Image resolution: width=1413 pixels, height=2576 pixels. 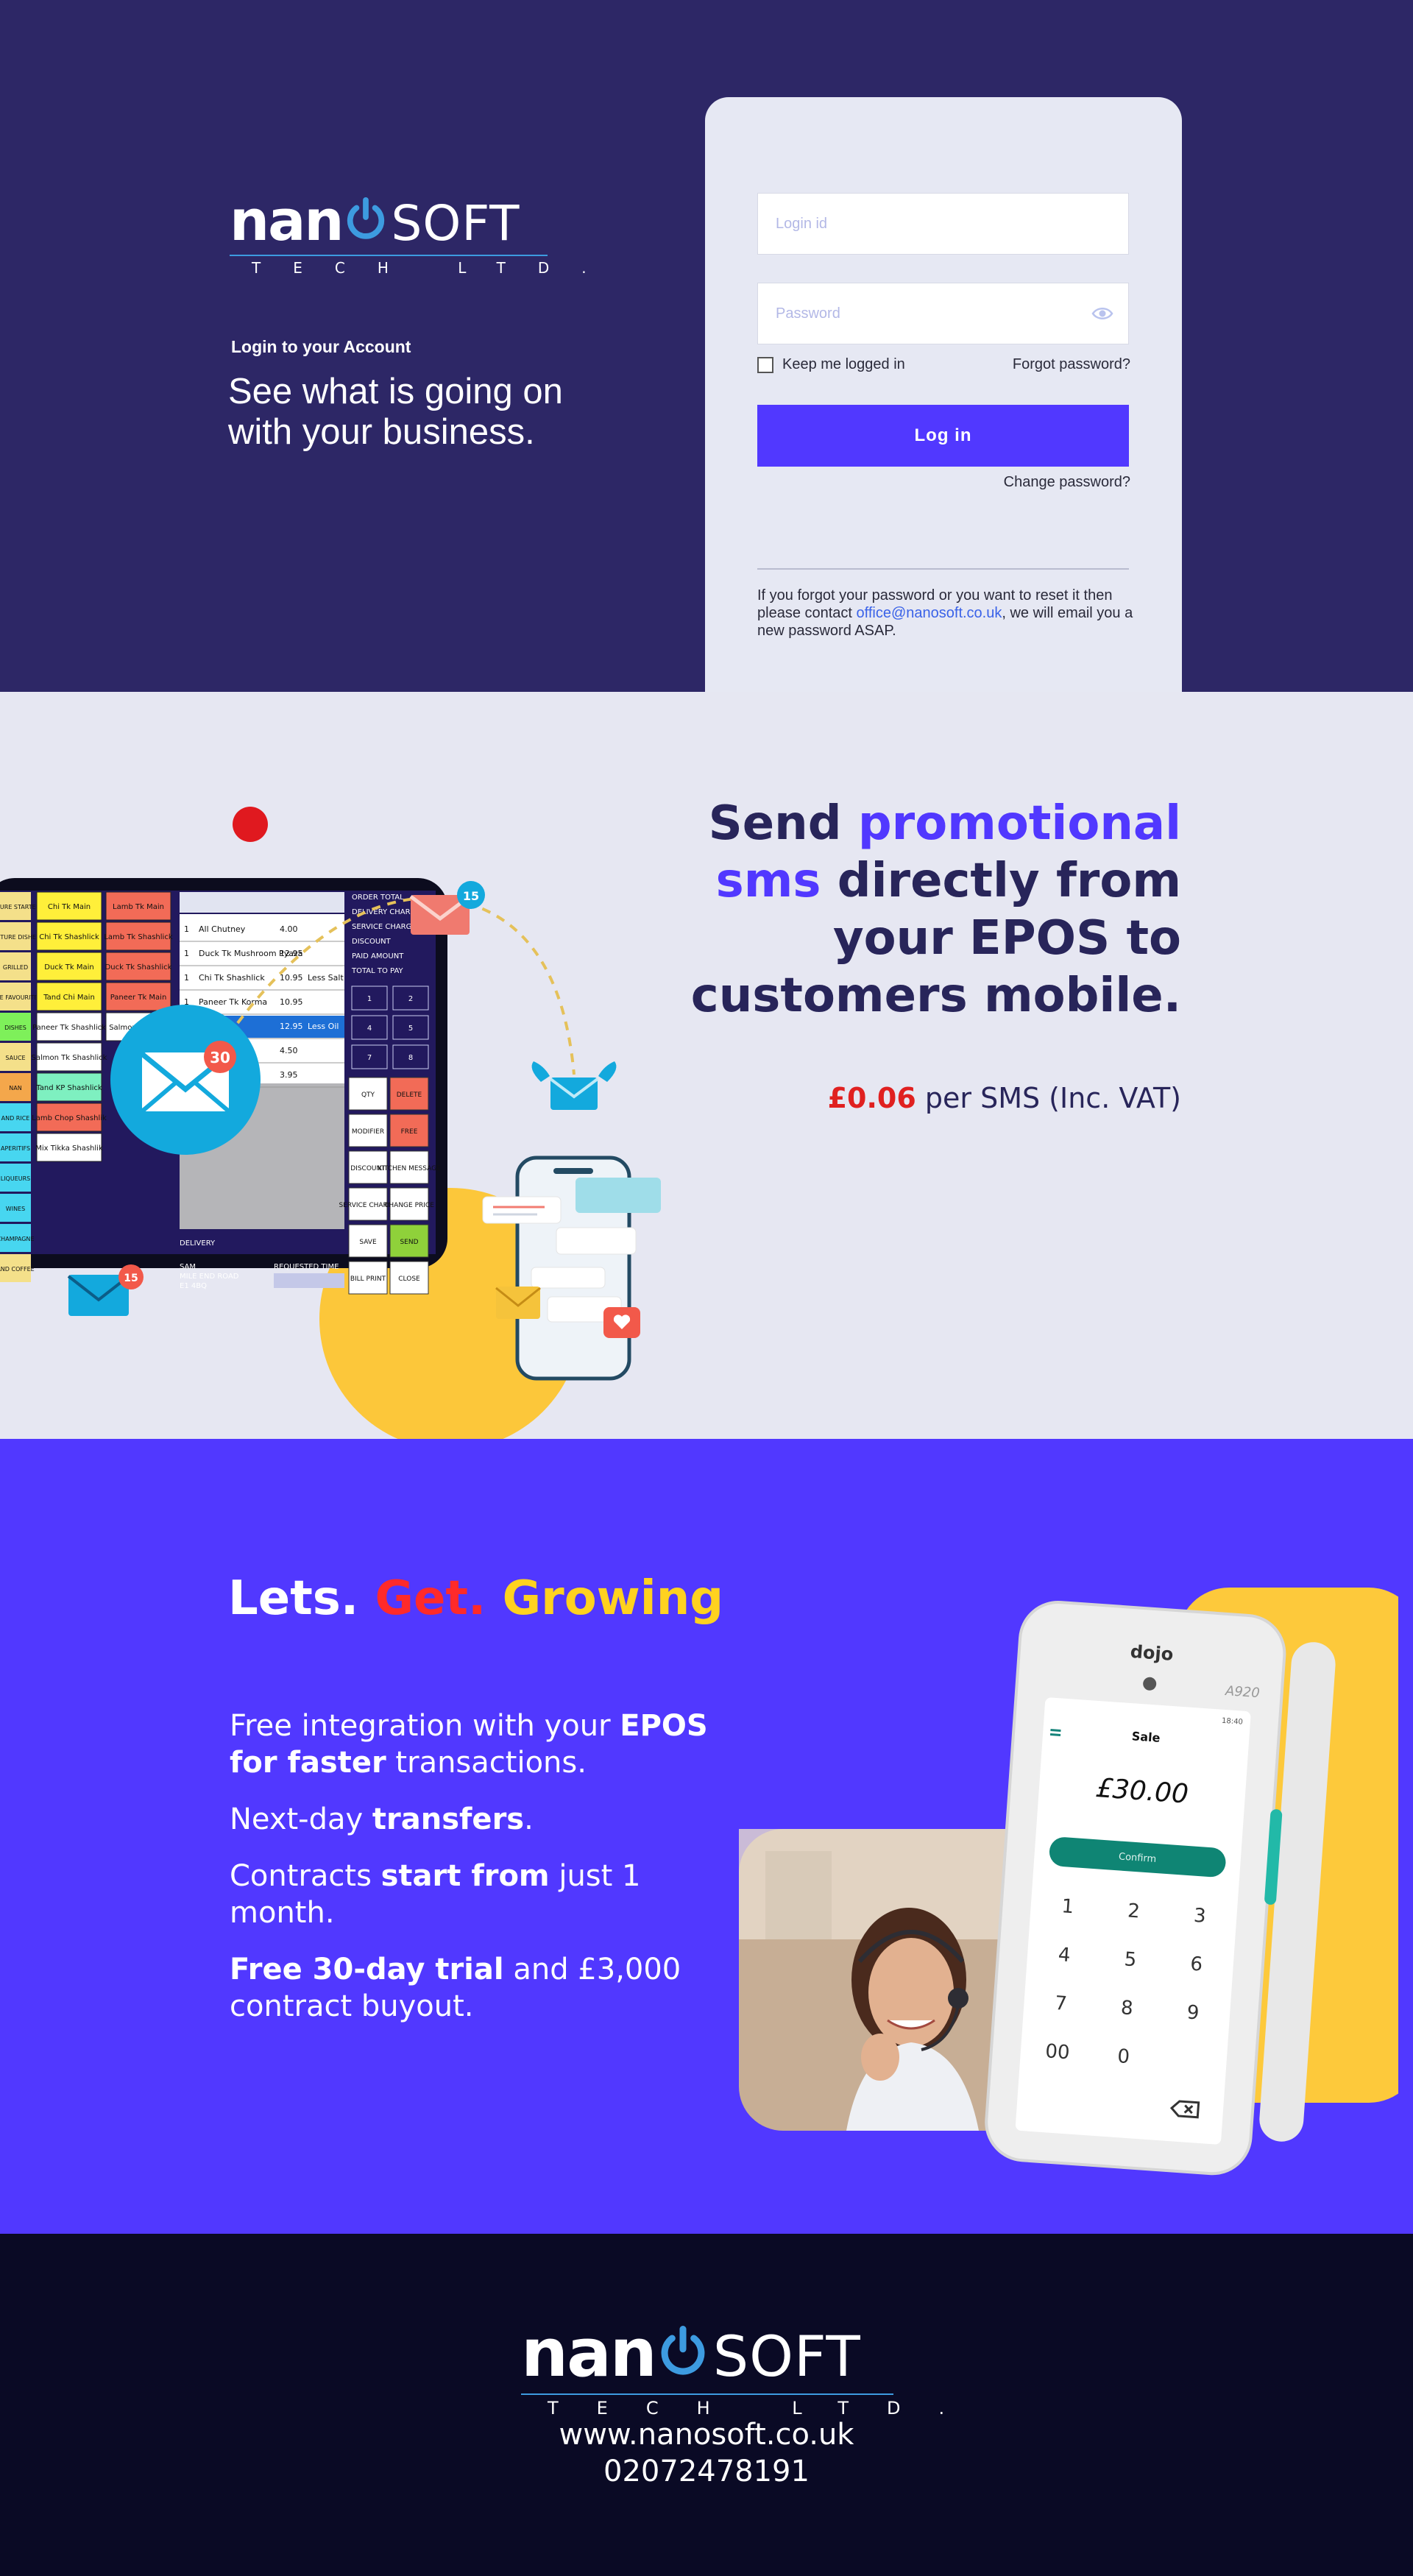 I want to click on title-growing: Growing, so click(x=613, y=1598).